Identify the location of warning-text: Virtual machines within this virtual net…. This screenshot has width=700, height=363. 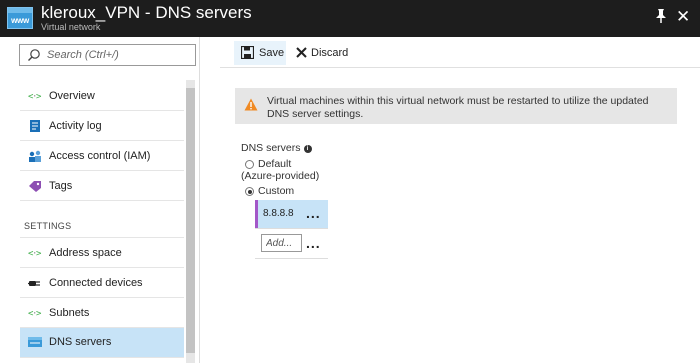
(458, 107).